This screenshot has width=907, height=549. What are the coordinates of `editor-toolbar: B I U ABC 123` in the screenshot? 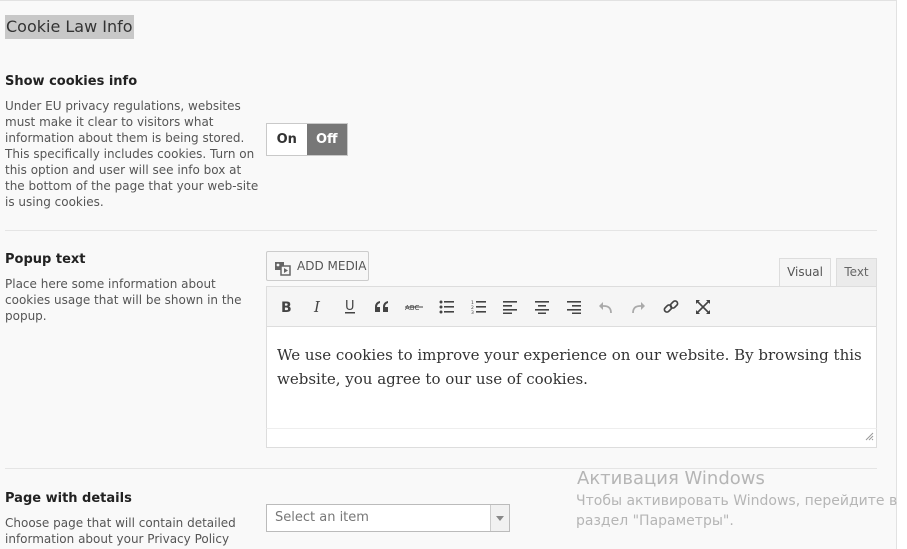 It's located at (571, 306).